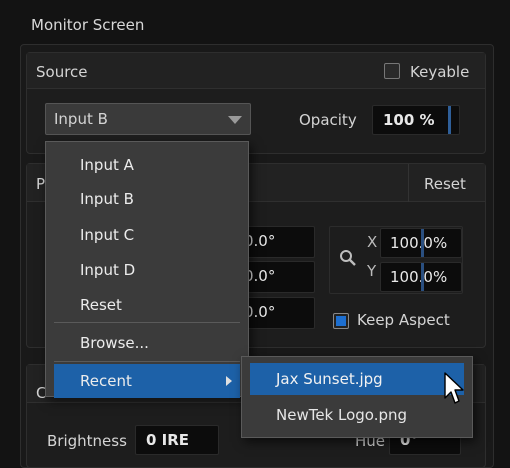  What do you see at coordinates (107, 235) in the screenshot?
I see `dropdown-item-label: Input C` at bounding box center [107, 235].